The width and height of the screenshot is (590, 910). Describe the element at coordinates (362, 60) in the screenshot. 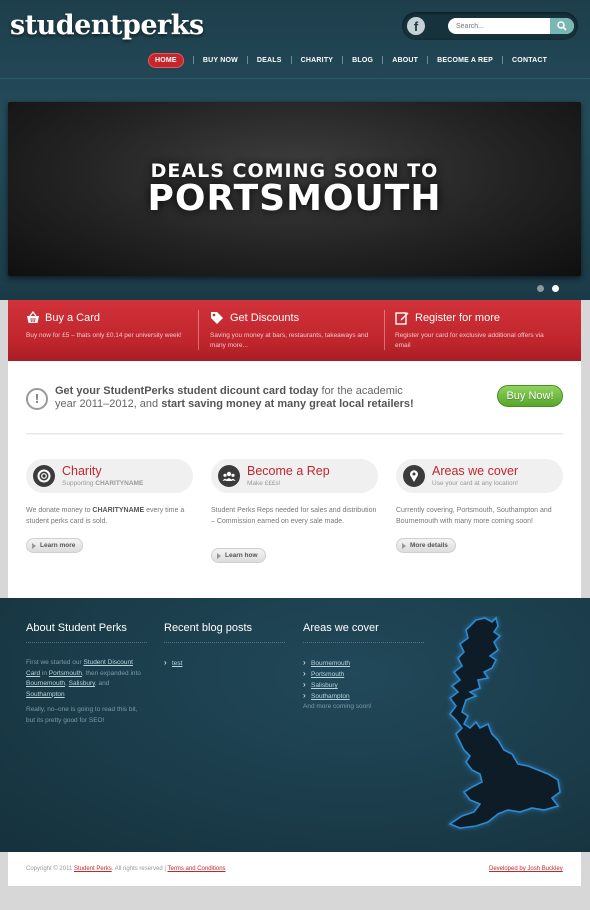

I see `nav-blog: BLOG` at that location.